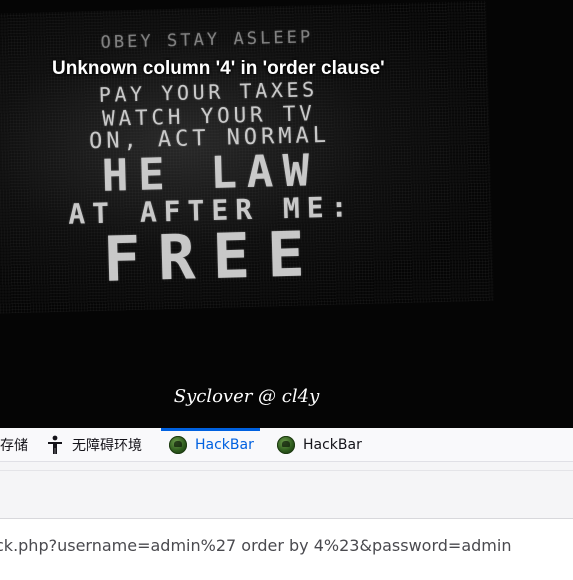 This screenshot has width=573, height=580. I want to click on hackbar-toolbar, so click(286, 490).